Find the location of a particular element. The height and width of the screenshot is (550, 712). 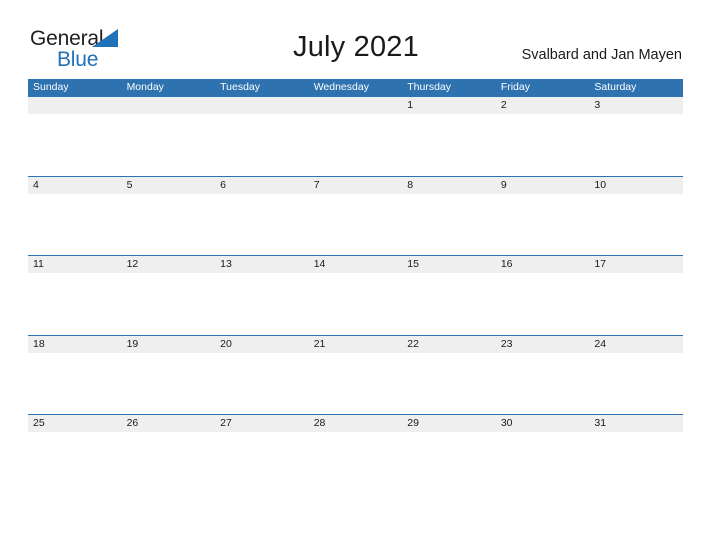

calendar-day-cell: 28 is located at coordinates (356, 423).